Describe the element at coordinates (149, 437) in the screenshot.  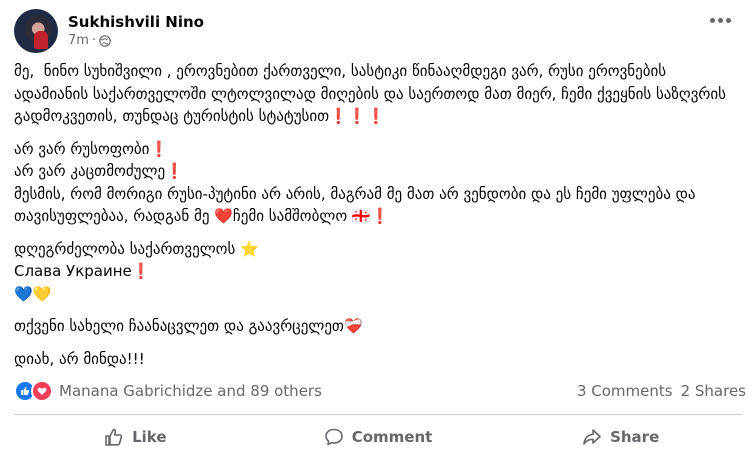
I see `like-label: Like` at that location.